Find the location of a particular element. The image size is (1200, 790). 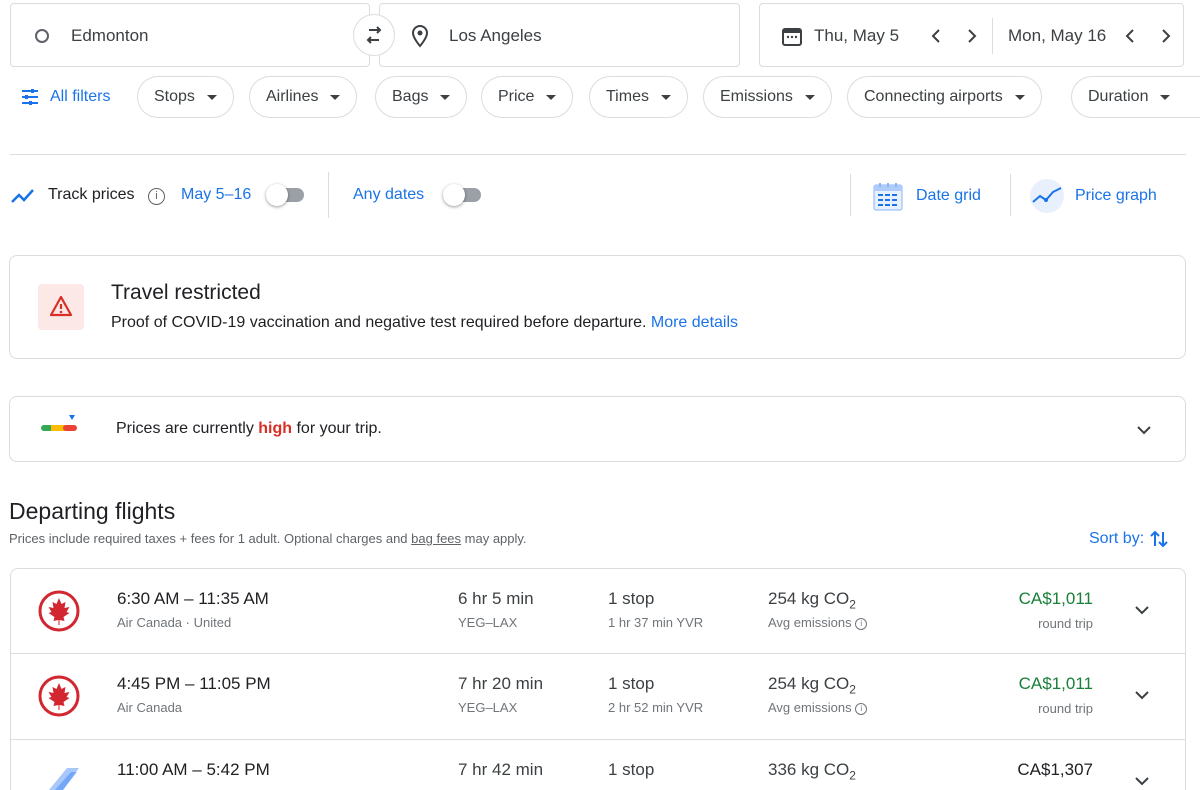

more-details-link: More details is located at coordinates (694, 322).